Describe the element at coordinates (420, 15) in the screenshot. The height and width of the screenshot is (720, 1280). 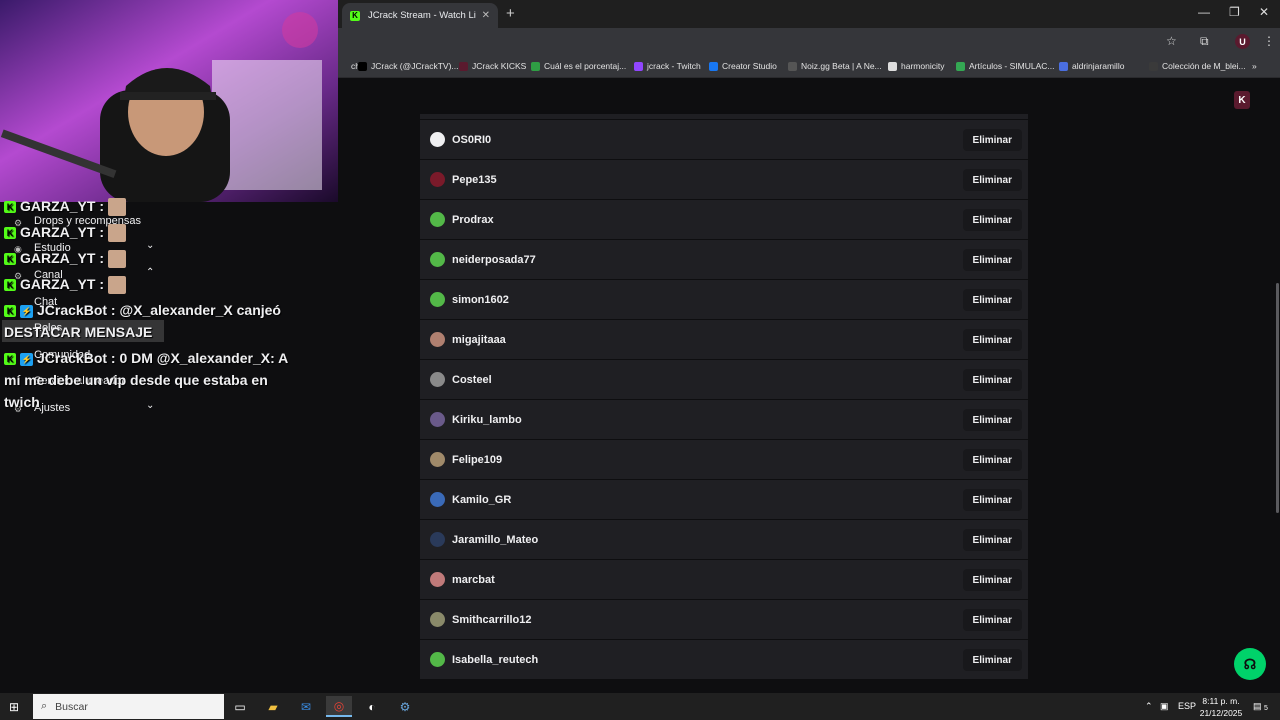
I see `browser-tab-active: K JCrack Stream - Watch Live on Kick ✕` at that location.